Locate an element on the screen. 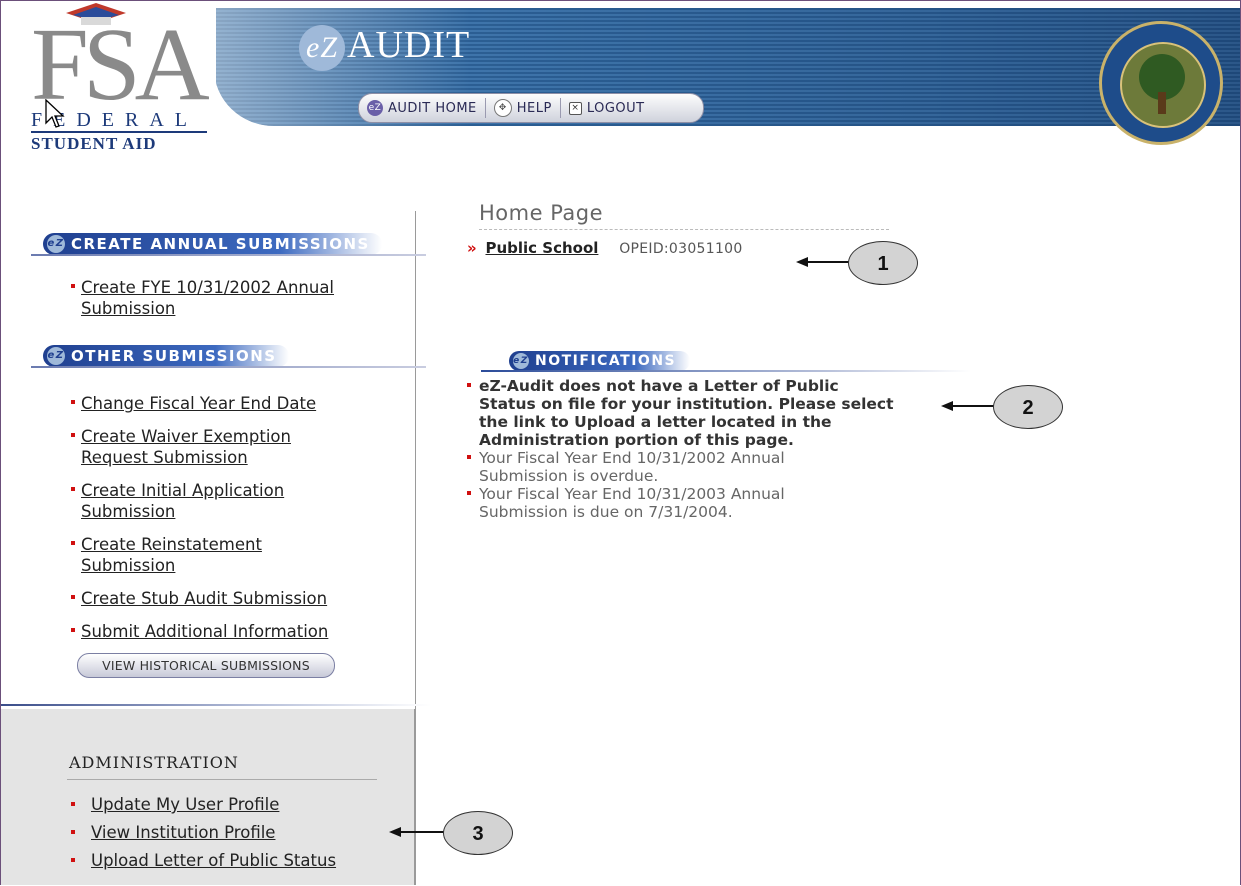  sidebar-link-change-fiscal-year: Change Fiscal Year End Date is located at coordinates (199, 403).